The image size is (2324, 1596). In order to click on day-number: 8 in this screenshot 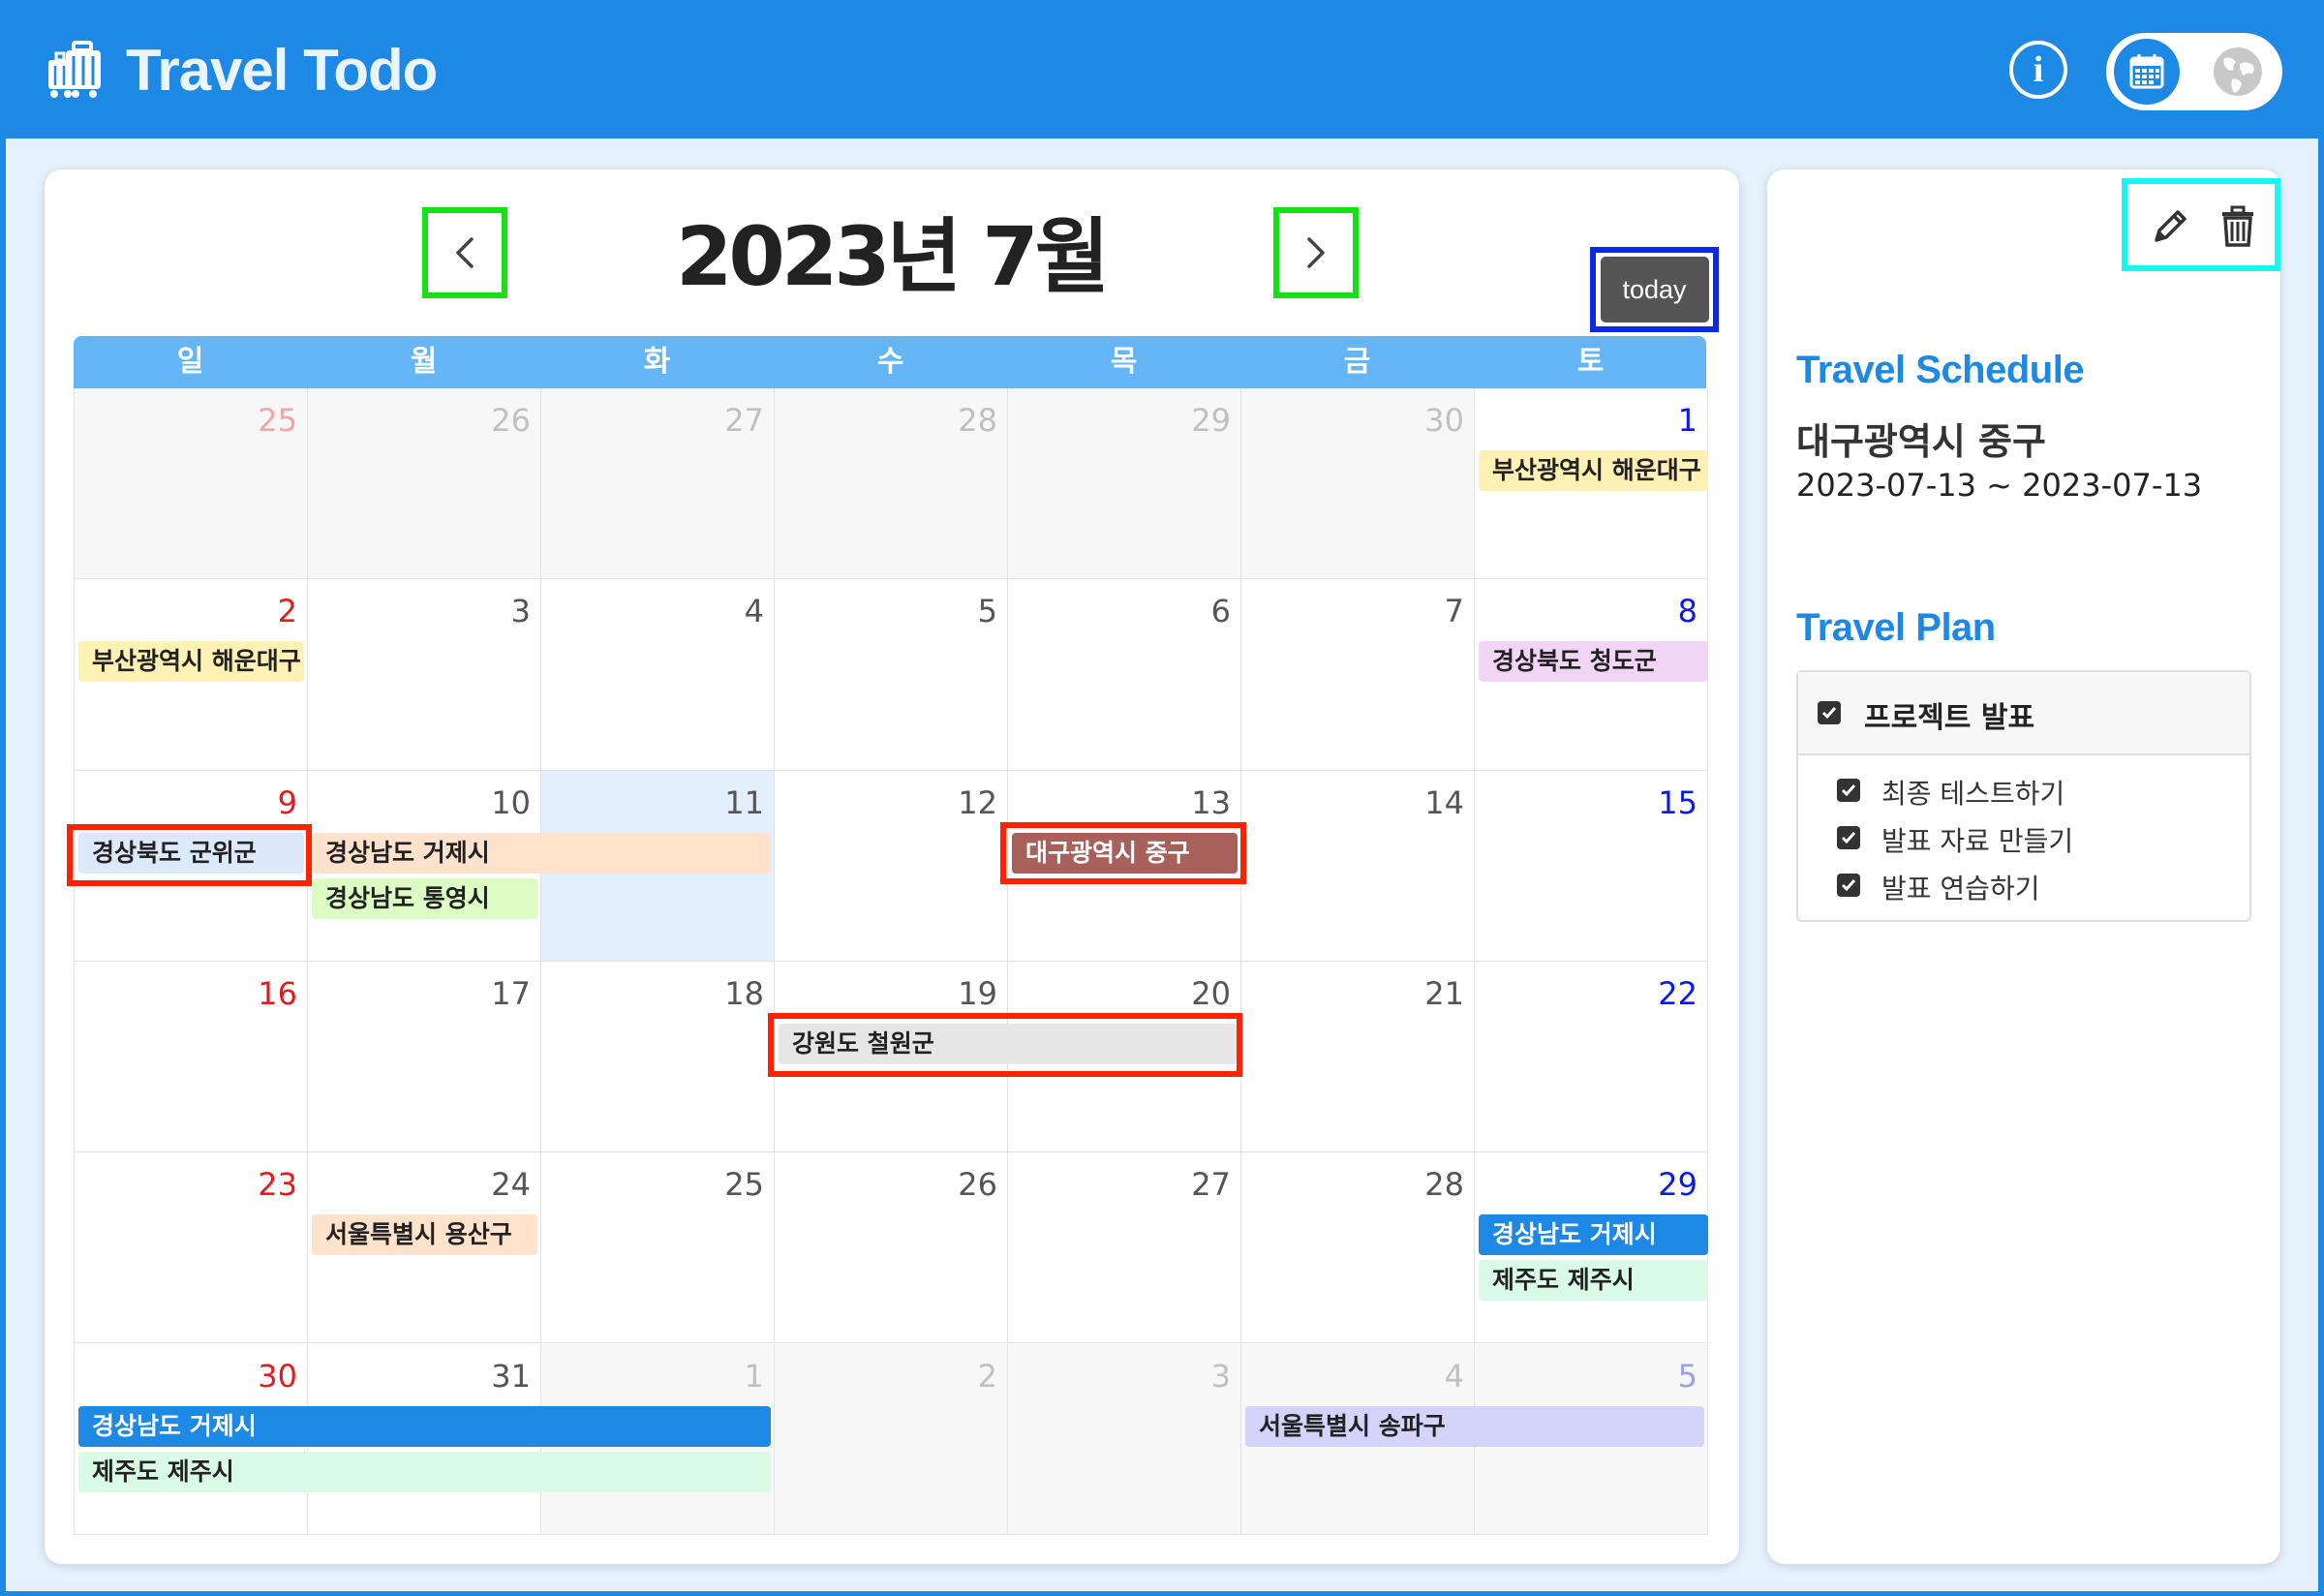, I will do `click(1687, 611)`.